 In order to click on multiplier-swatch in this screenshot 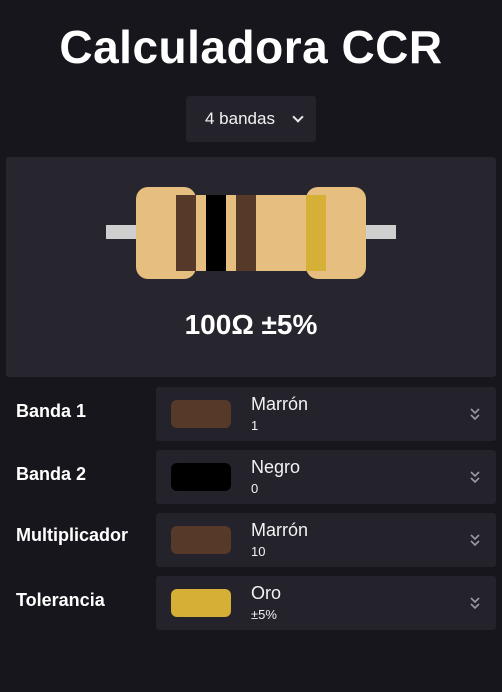, I will do `click(201, 540)`.